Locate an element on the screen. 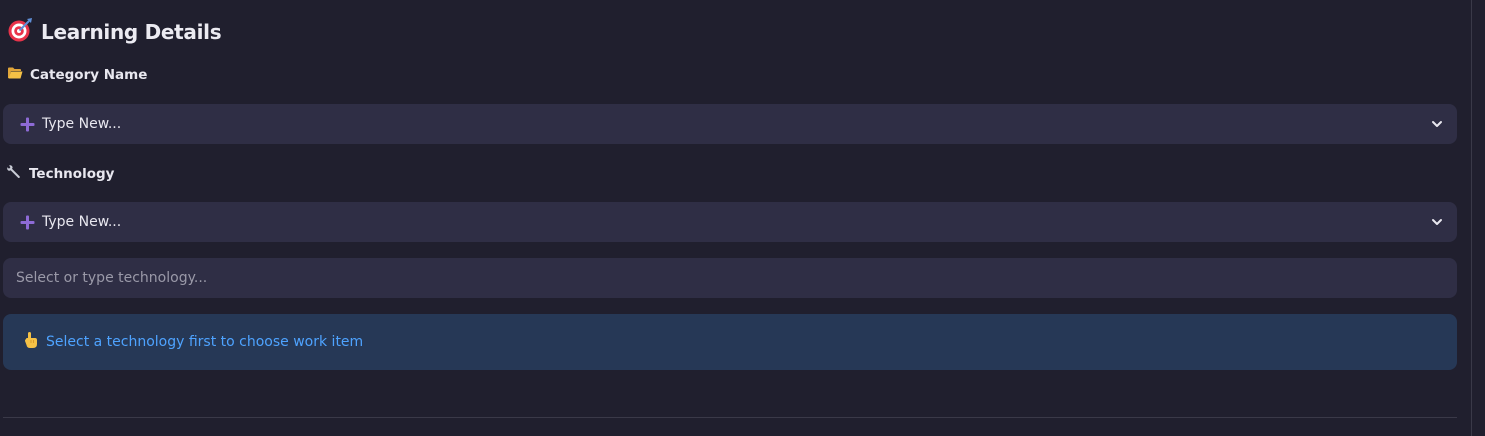  technology-input is located at coordinates (730, 278).